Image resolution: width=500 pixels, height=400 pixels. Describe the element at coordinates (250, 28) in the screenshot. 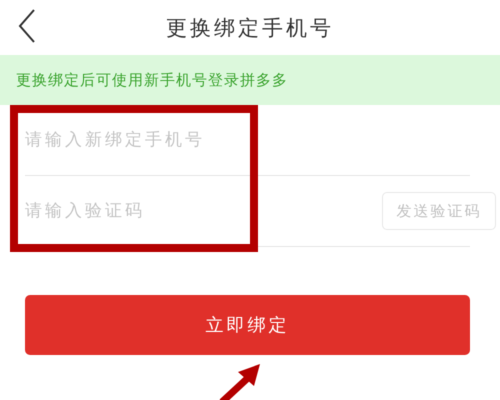

I see `page-title: 更换绑定手机号` at that location.